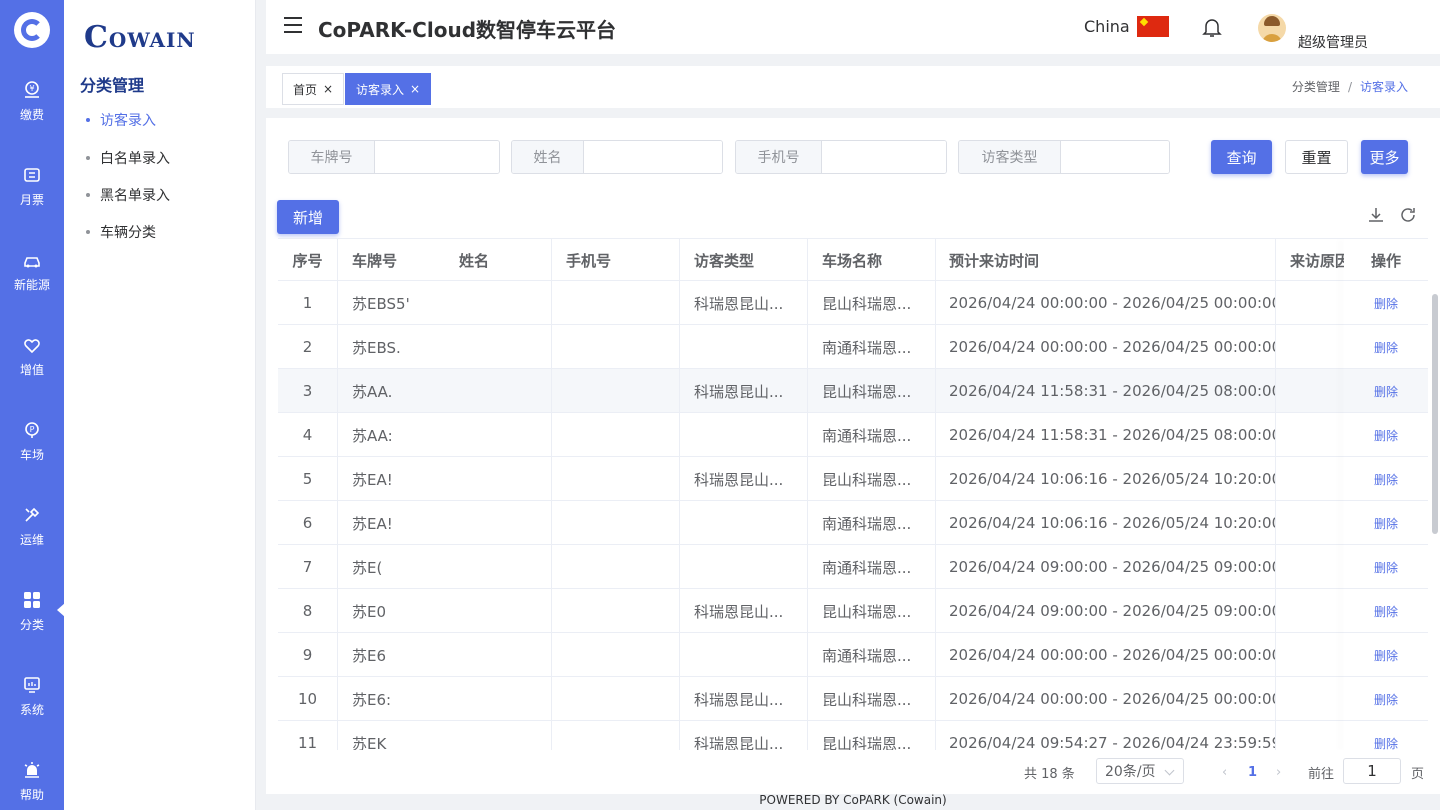 The width and height of the screenshot is (1440, 810). I want to click on page-number: 1, so click(1252, 772).